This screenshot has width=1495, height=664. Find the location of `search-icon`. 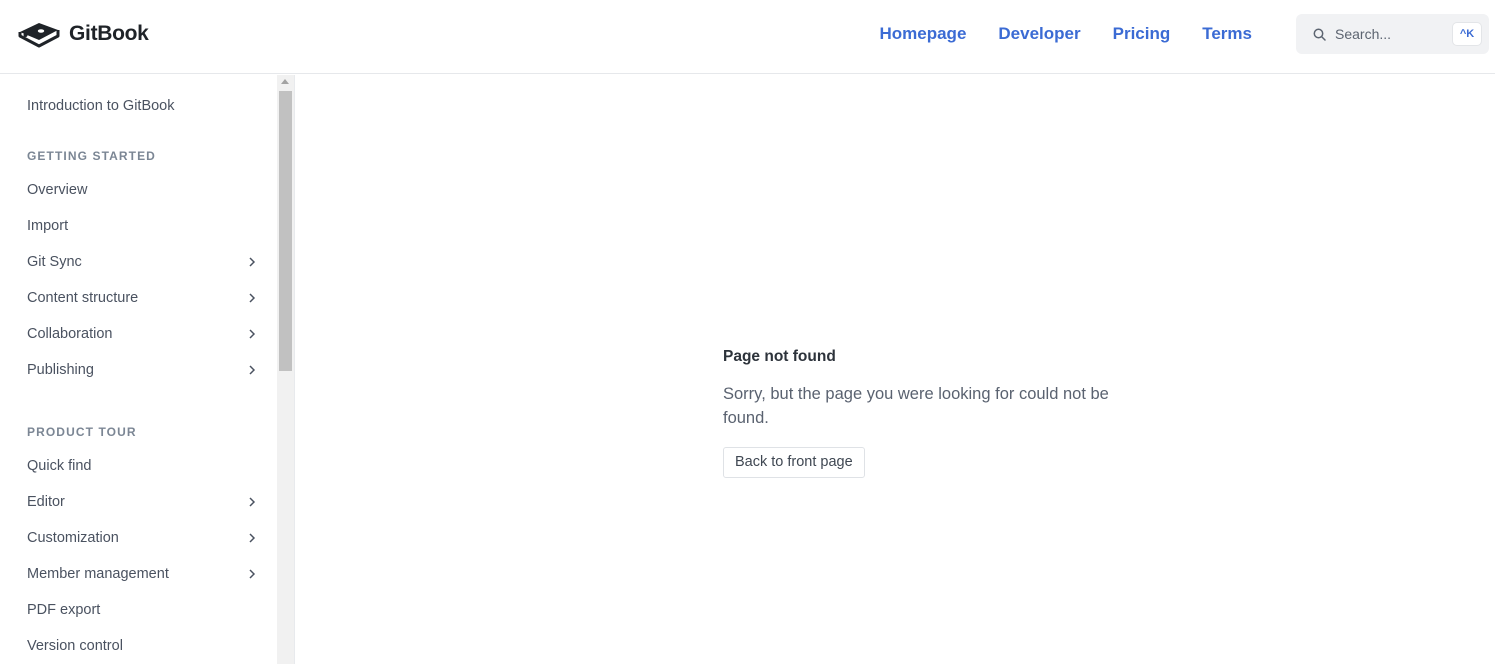

search-icon is located at coordinates (1319, 34).